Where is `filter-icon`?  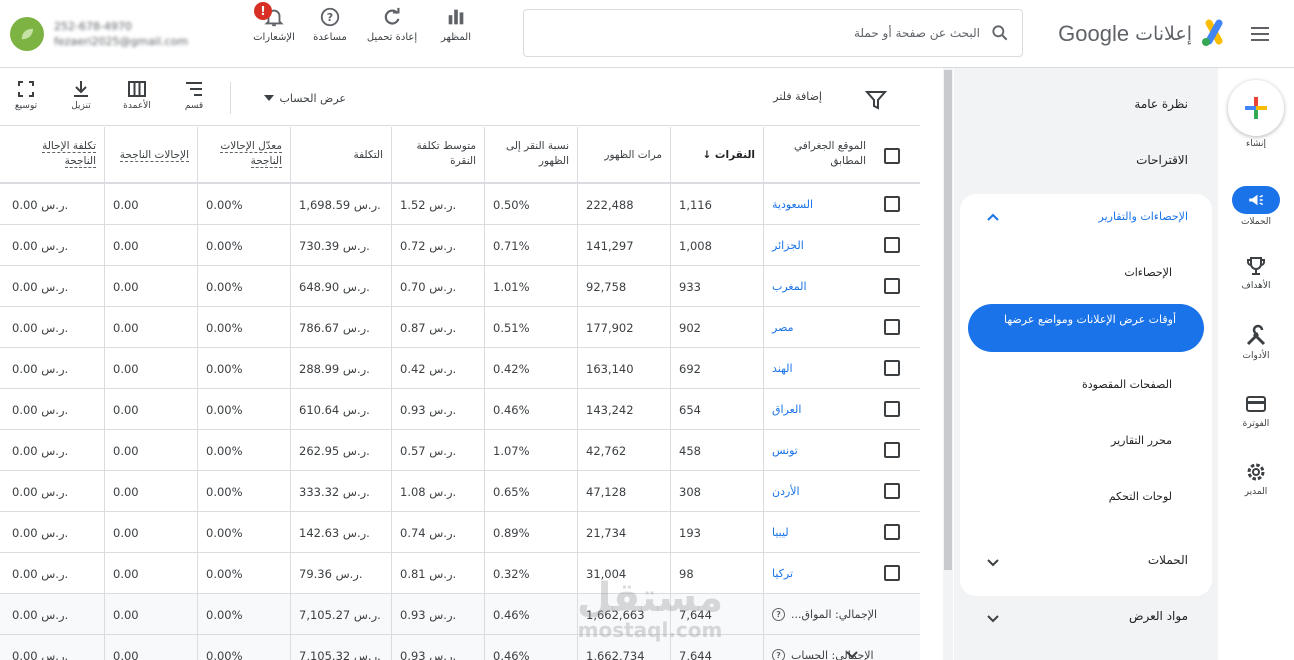 filter-icon is located at coordinates (876, 100).